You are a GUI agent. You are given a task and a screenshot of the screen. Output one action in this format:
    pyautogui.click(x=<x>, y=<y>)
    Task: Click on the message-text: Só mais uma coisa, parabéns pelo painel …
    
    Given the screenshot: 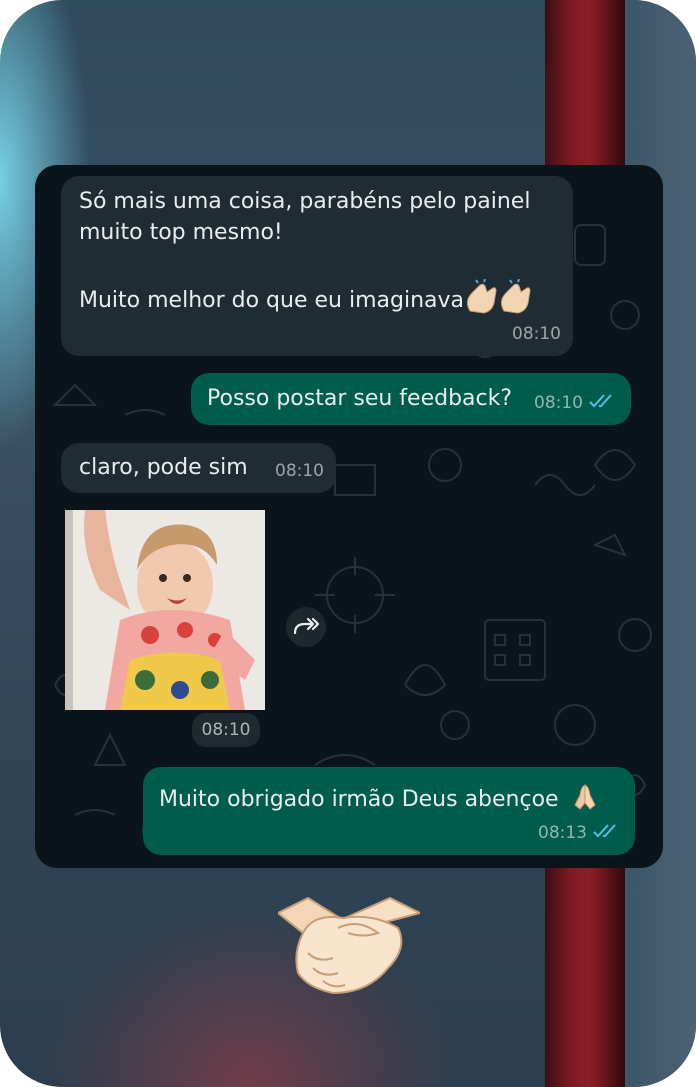 What is the action you would take?
    pyautogui.click(x=305, y=251)
    